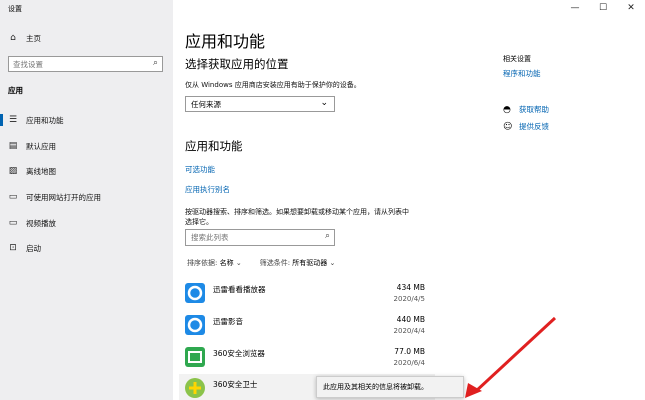 The image size is (645, 400). I want to click on optional-features-link: 可选功能, so click(200, 169).